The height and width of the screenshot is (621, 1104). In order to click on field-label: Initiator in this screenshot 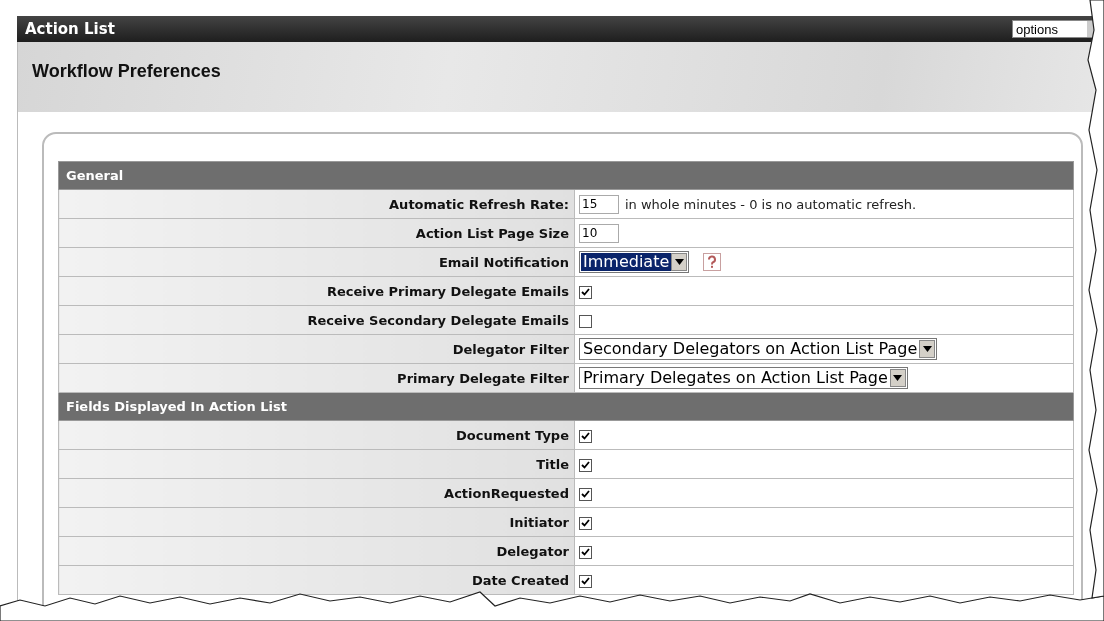, I will do `click(316, 522)`.